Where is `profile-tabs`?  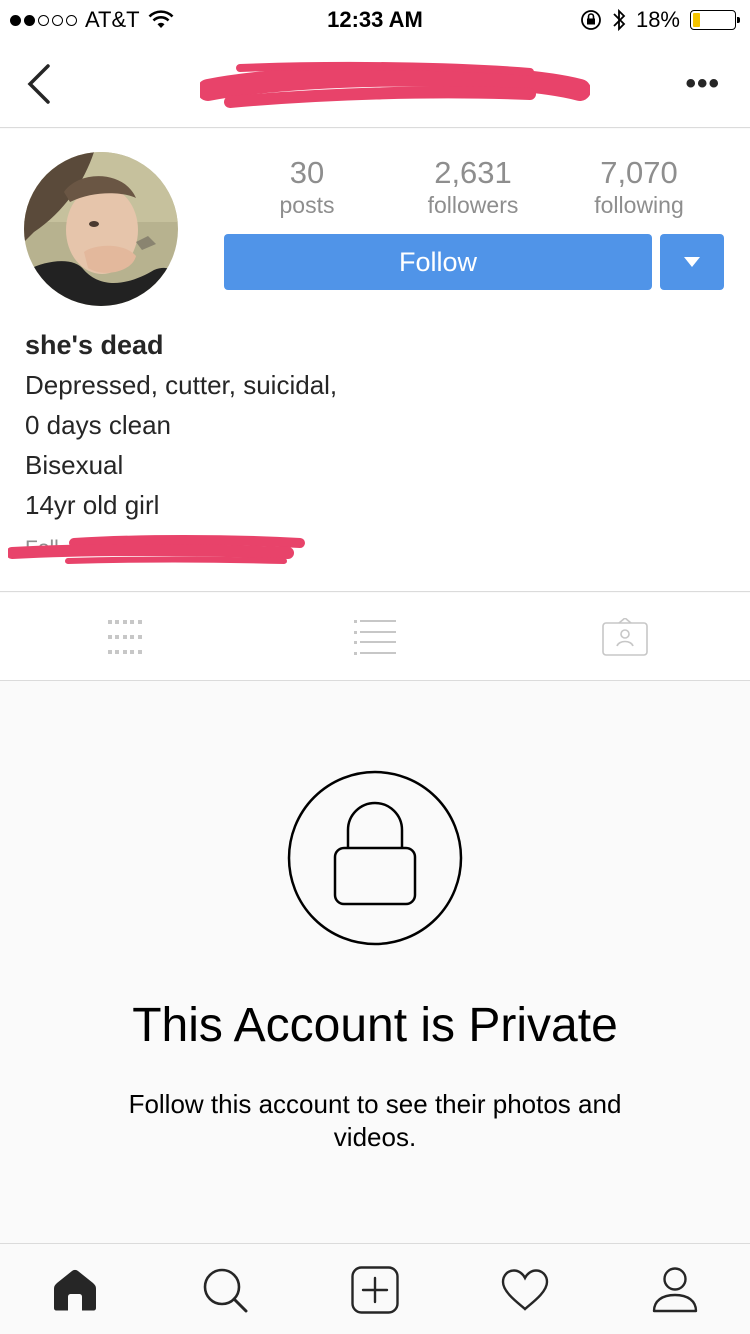 profile-tabs is located at coordinates (375, 637).